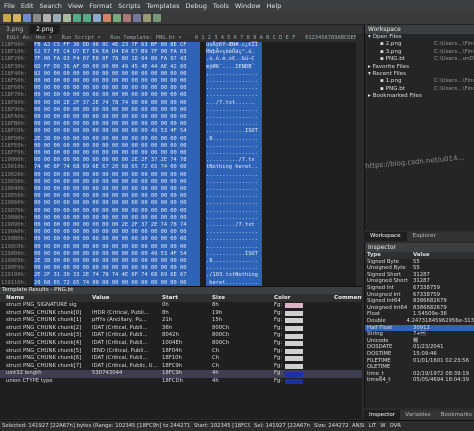 The image size is (474, 431). I want to click on inspector-value: 02/19/1972 08:39:19, so click(441, 374).